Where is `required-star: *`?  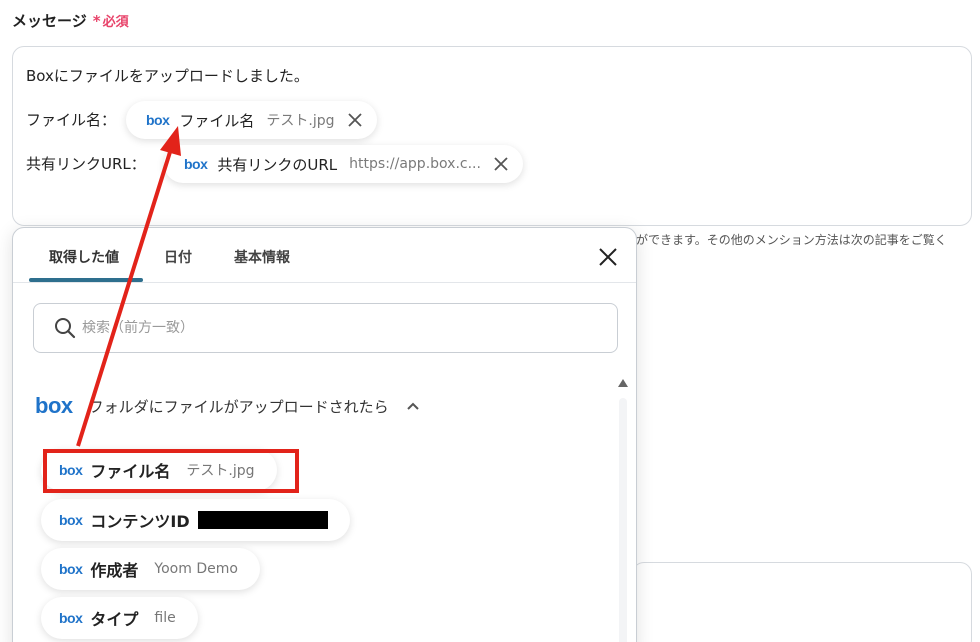 required-star: * is located at coordinates (96, 21).